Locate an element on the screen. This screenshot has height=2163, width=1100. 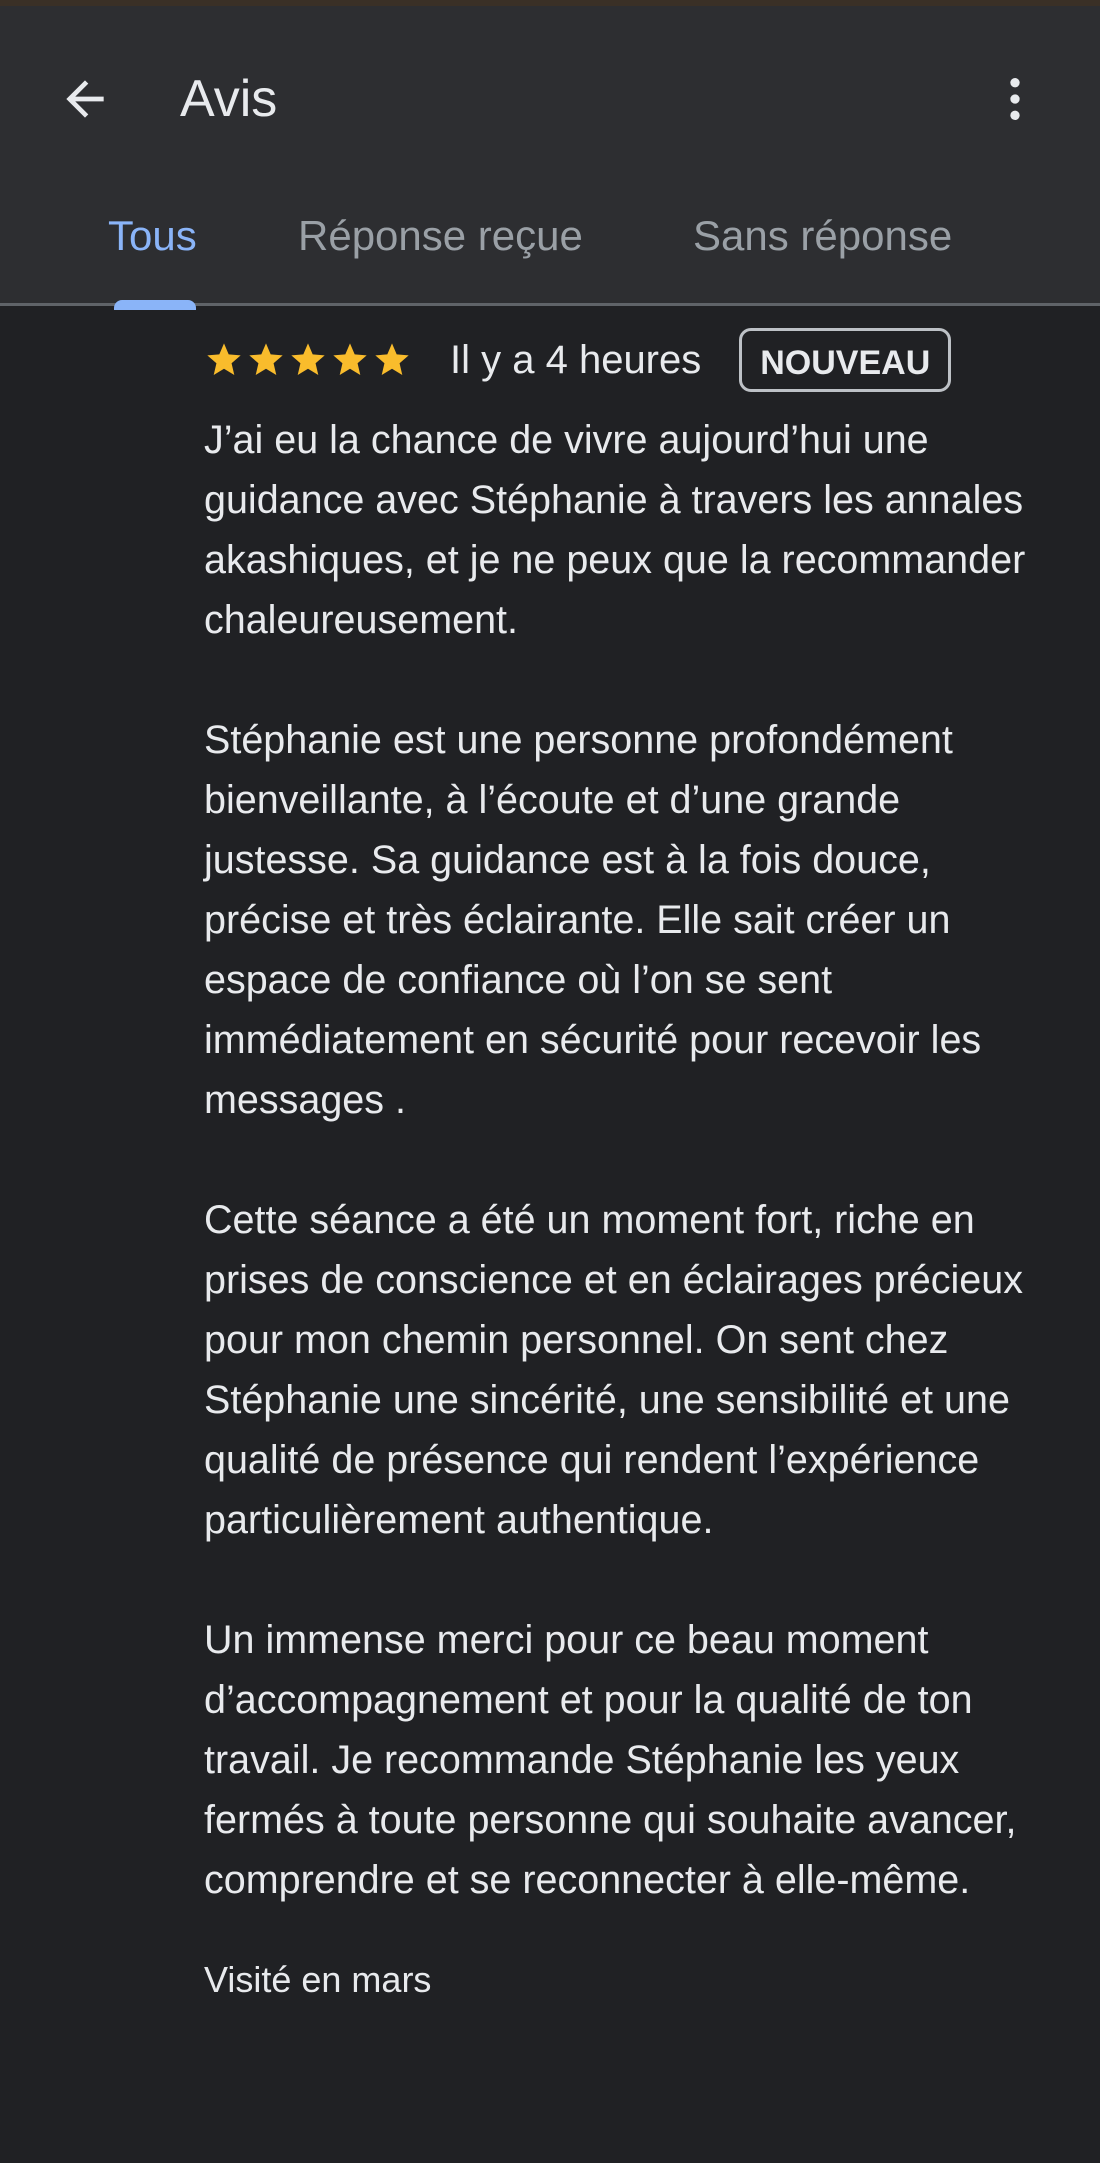
back-button is located at coordinates (85, 99).